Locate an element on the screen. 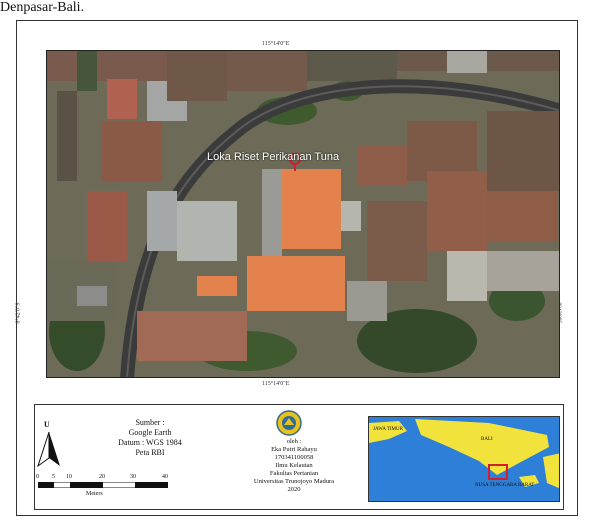  caption: Denpasar-Bali. is located at coordinates (42, 7).